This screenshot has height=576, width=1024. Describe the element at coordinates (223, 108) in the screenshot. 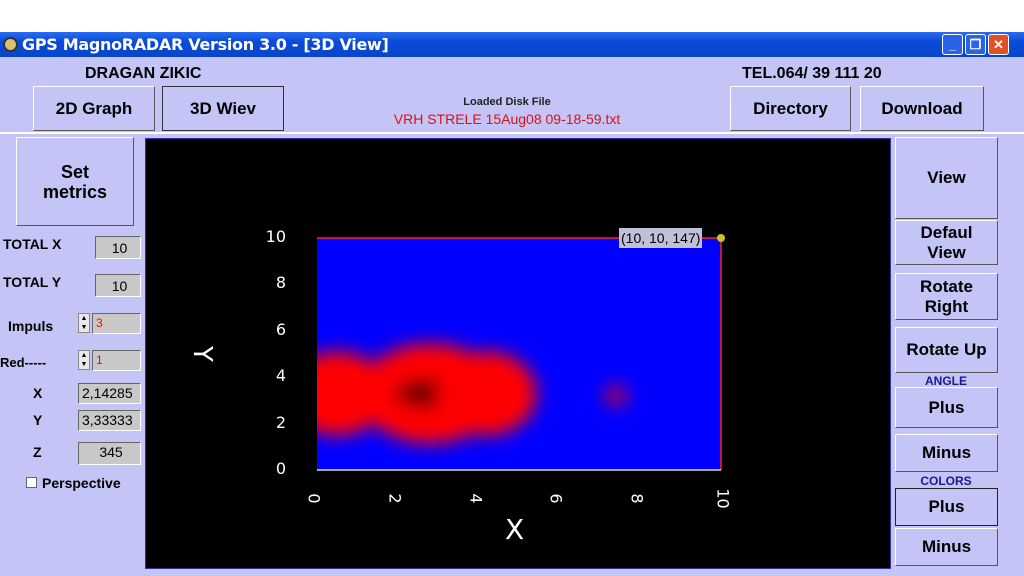

I see `3d-view-button: 3D Wiev` at that location.